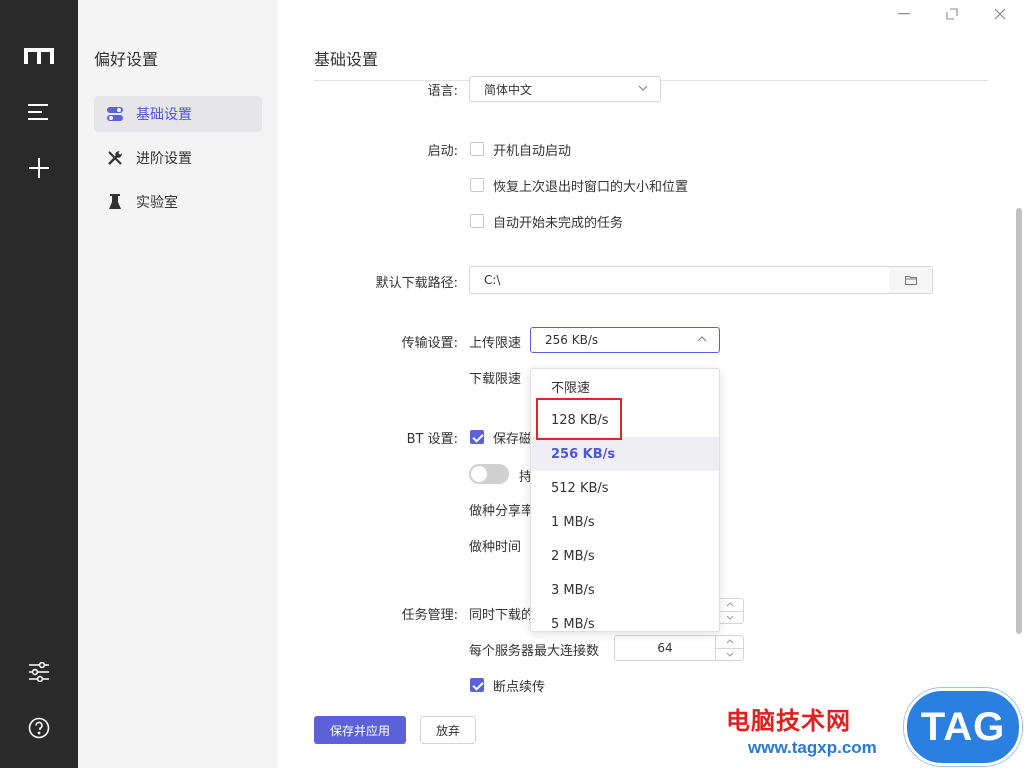 The image size is (1024, 768). I want to click on toggle-icon, so click(115, 114).